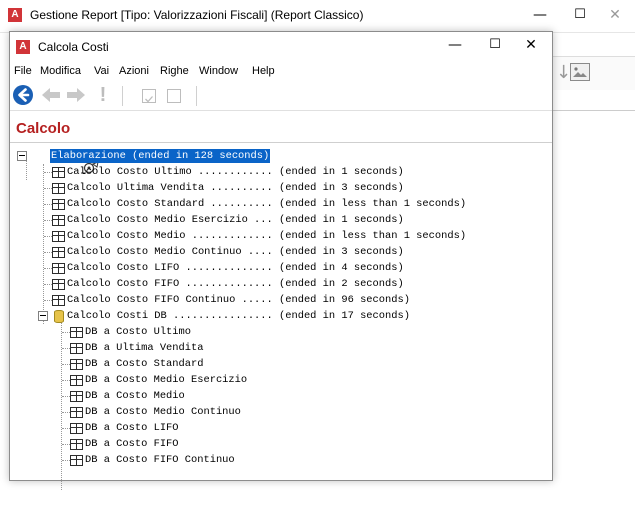 The image size is (635, 512). What do you see at coordinates (23, 47) in the screenshot?
I see `app-icon: A` at bounding box center [23, 47].